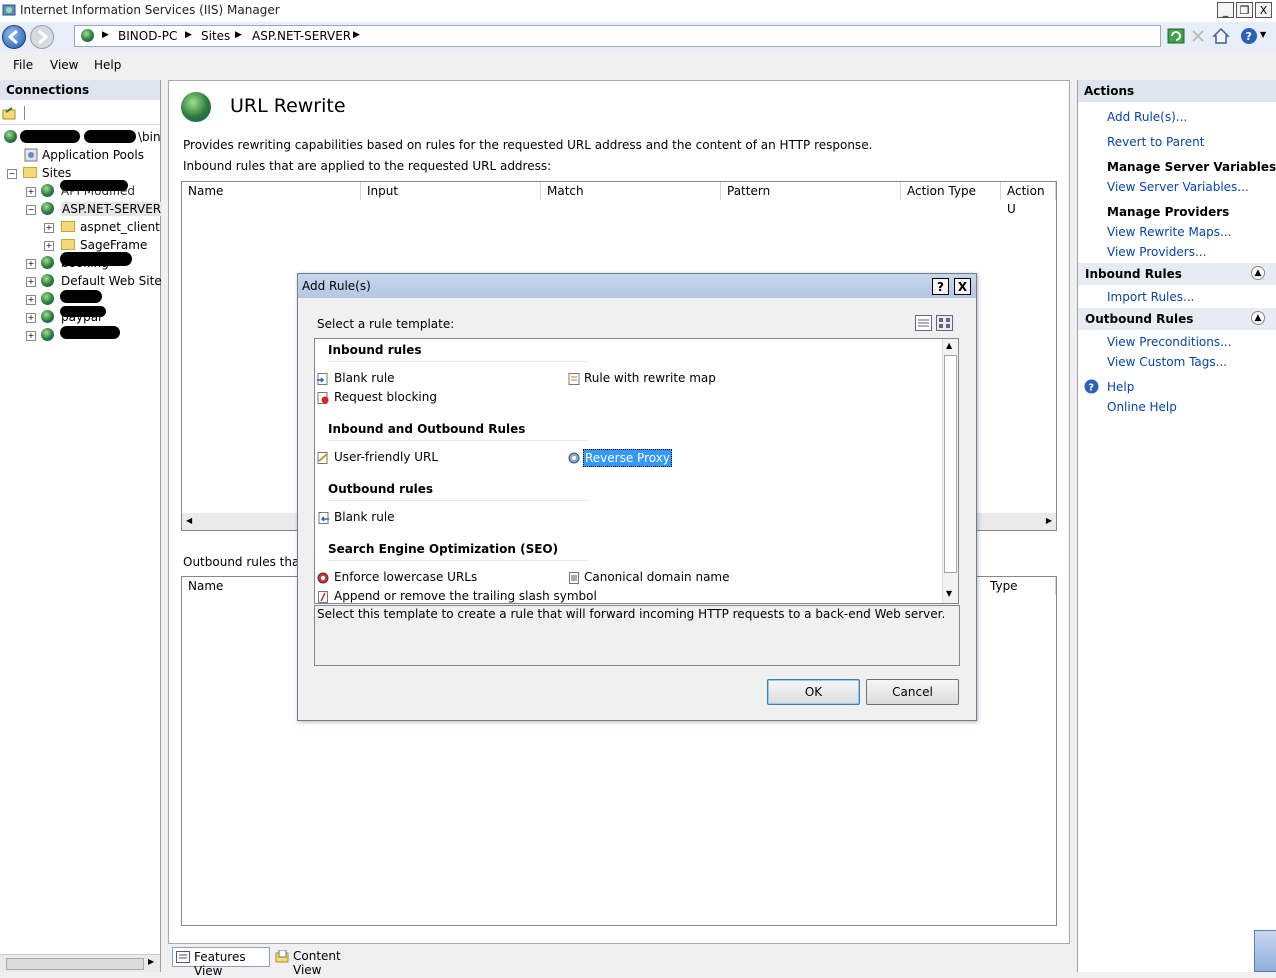 The image size is (1276, 978). Describe the element at coordinates (1177, 274) in the screenshot. I see `inbound-rules-section: Inbound Rules ▲` at that location.